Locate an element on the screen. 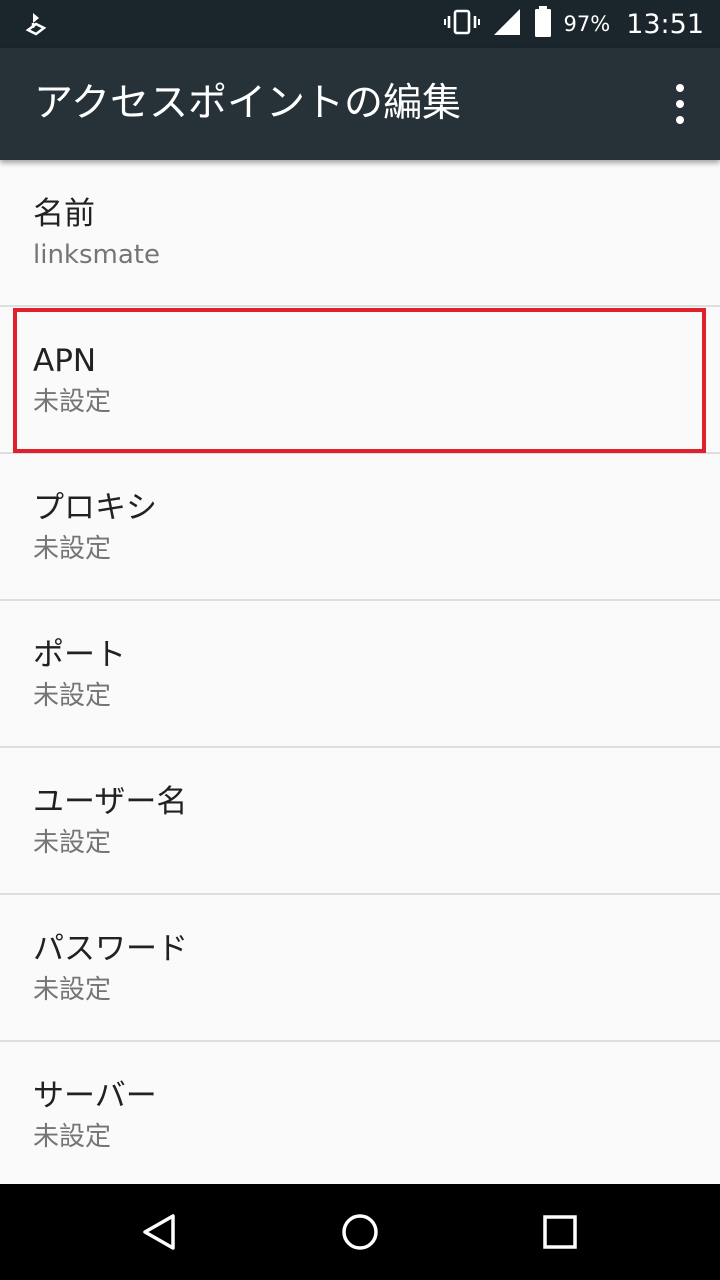 The height and width of the screenshot is (1280, 720). navigation-bar is located at coordinates (360, 1232).